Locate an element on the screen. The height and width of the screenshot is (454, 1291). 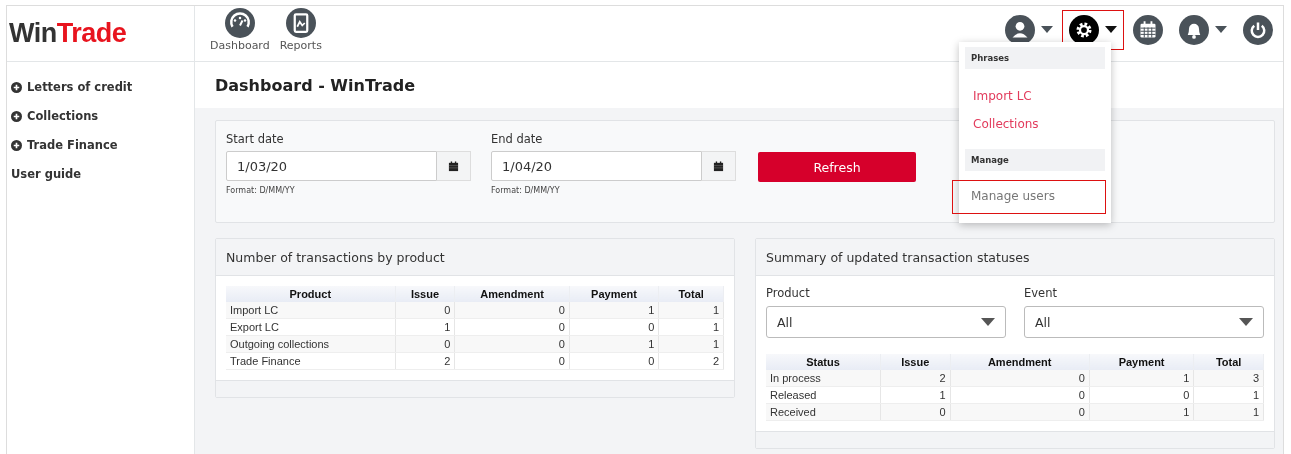
column-header: Product is located at coordinates (311, 294).